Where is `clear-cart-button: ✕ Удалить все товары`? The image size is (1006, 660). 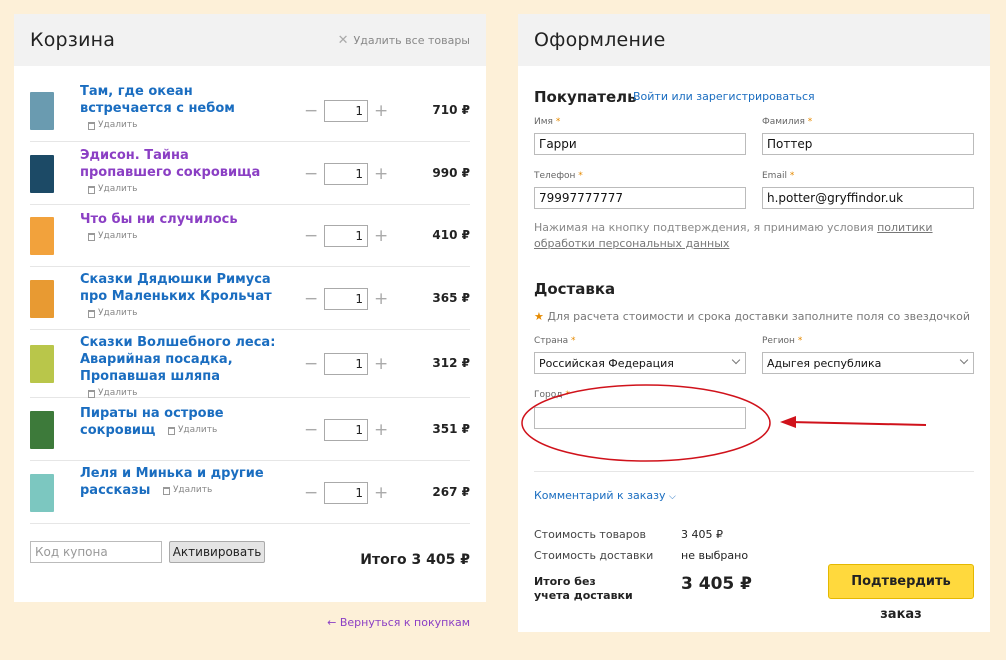
clear-cart-button: ✕ Удалить все товары is located at coordinates (404, 40).